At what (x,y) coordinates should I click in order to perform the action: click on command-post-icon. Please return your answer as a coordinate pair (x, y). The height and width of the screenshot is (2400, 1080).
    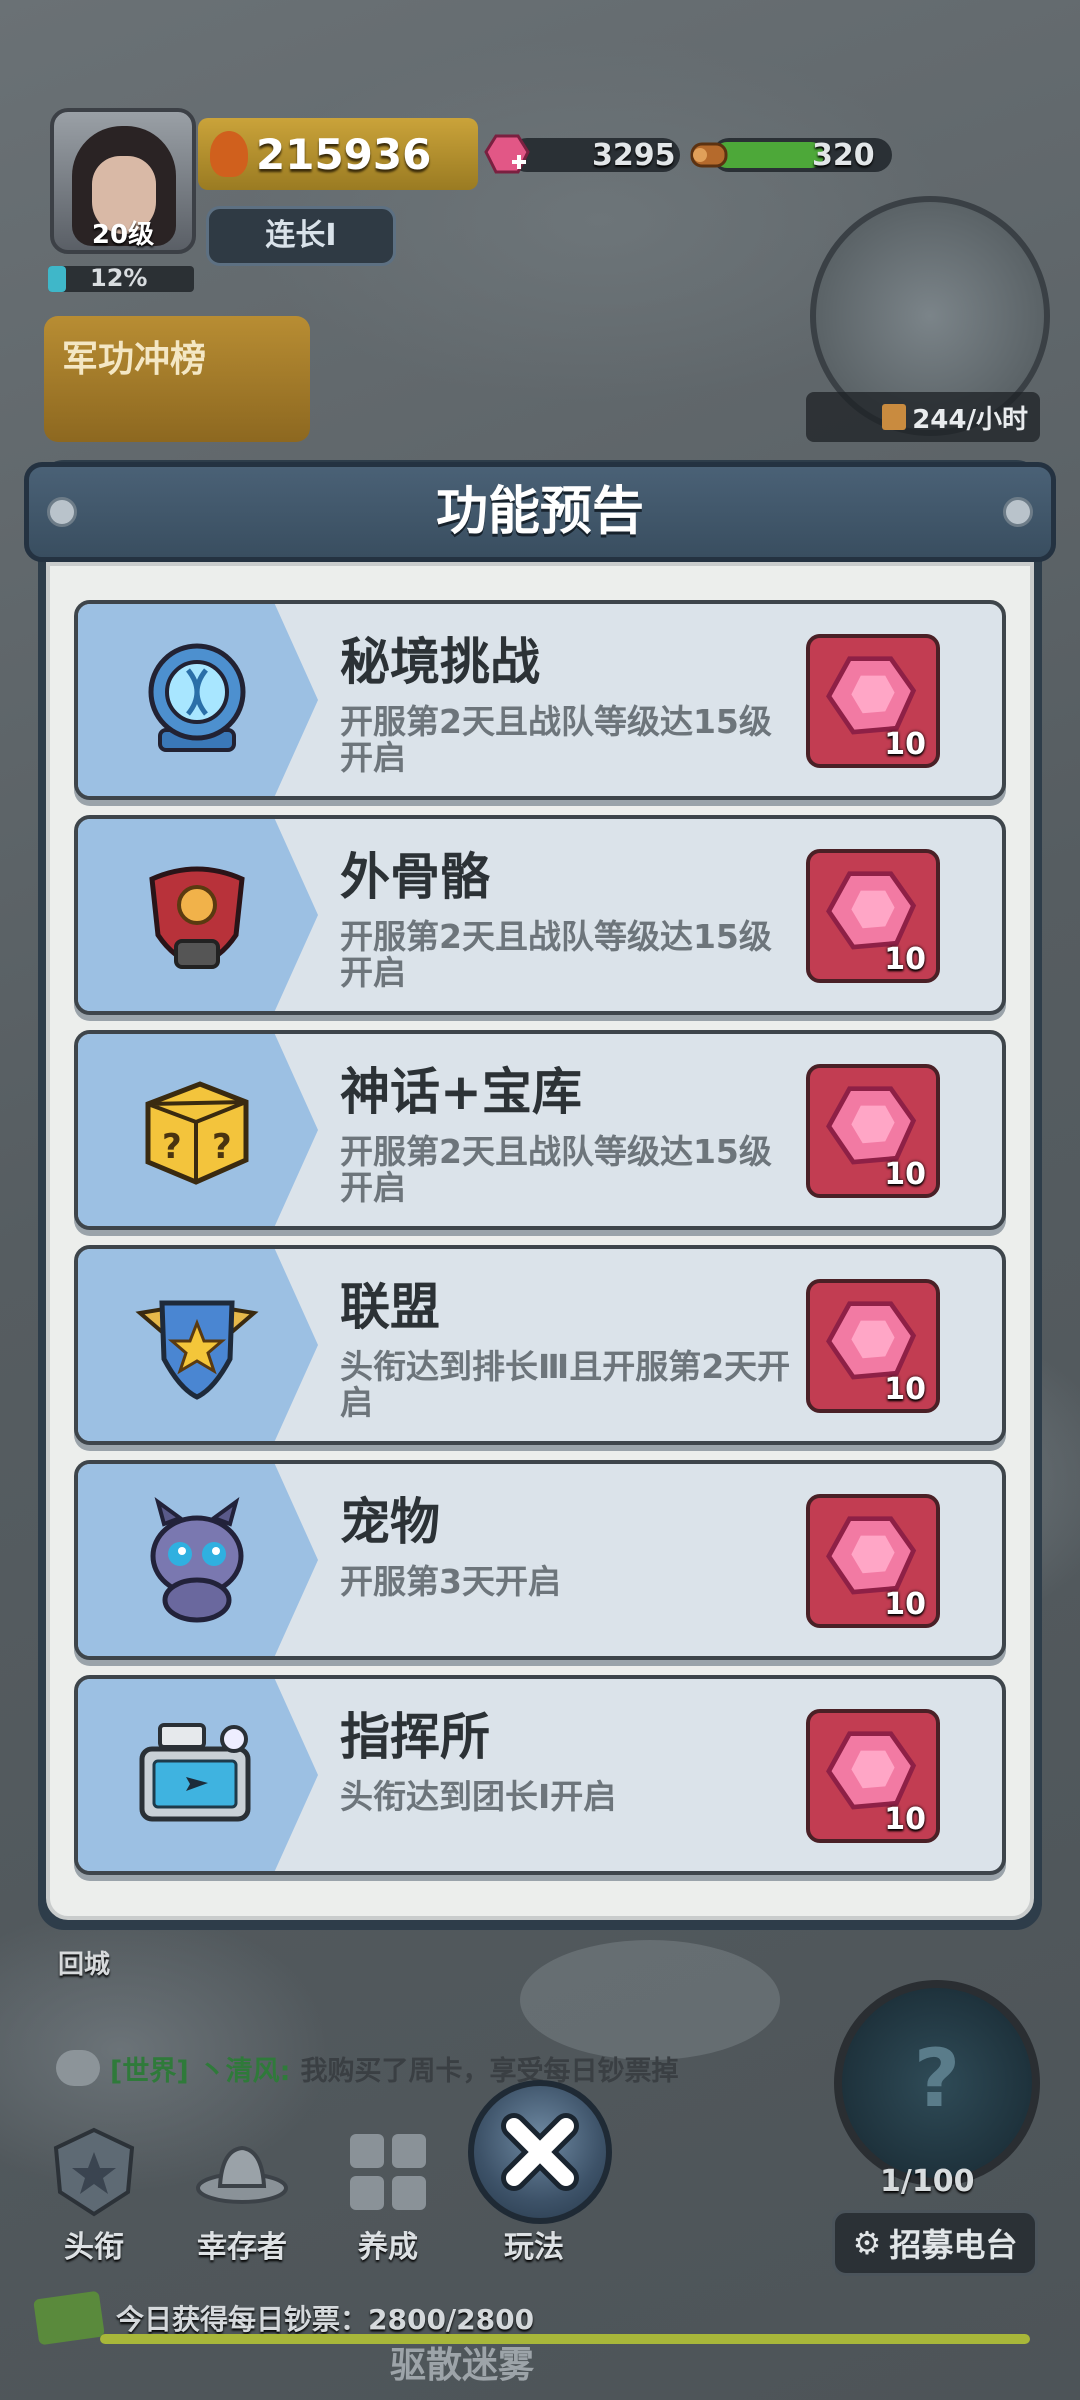
    Looking at the image, I should click on (195, 1772).